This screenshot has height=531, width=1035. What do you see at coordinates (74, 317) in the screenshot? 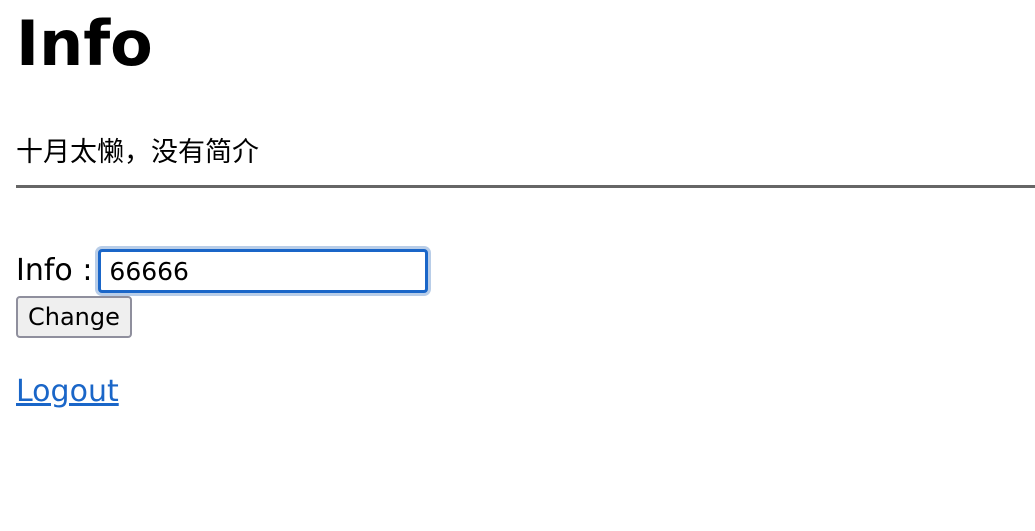
I see `change-button: Change` at bounding box center [74, 317].